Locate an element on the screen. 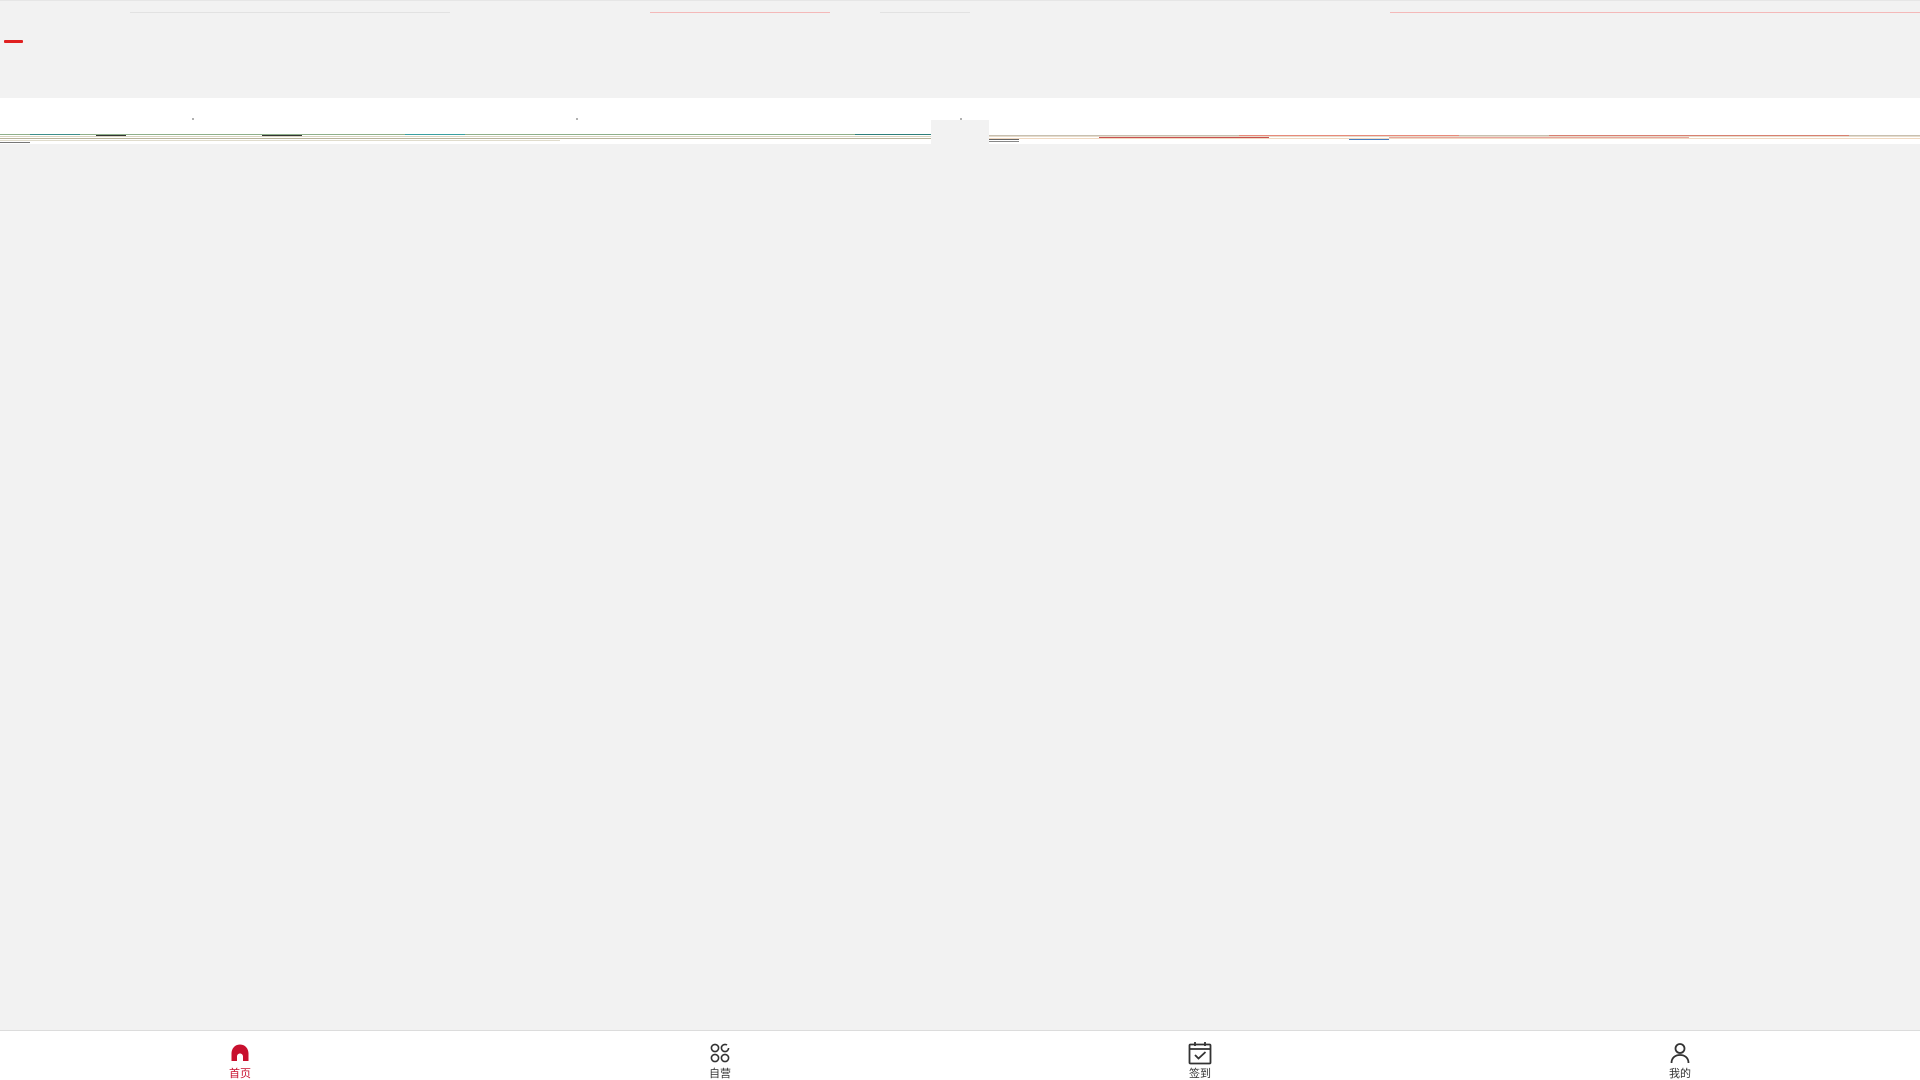  feed-column-right is located at coordinates (1454, 132).